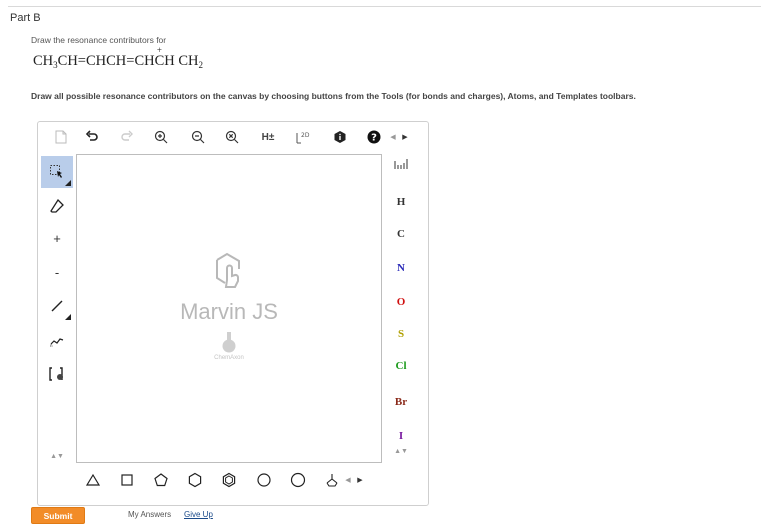 The width and height of the screenshot is (761, 525). What do you see at coordinates (360, 480) in the screenshot?
I see `templates-scroll-right-icon: ▶` at bounding box center [360, 480].